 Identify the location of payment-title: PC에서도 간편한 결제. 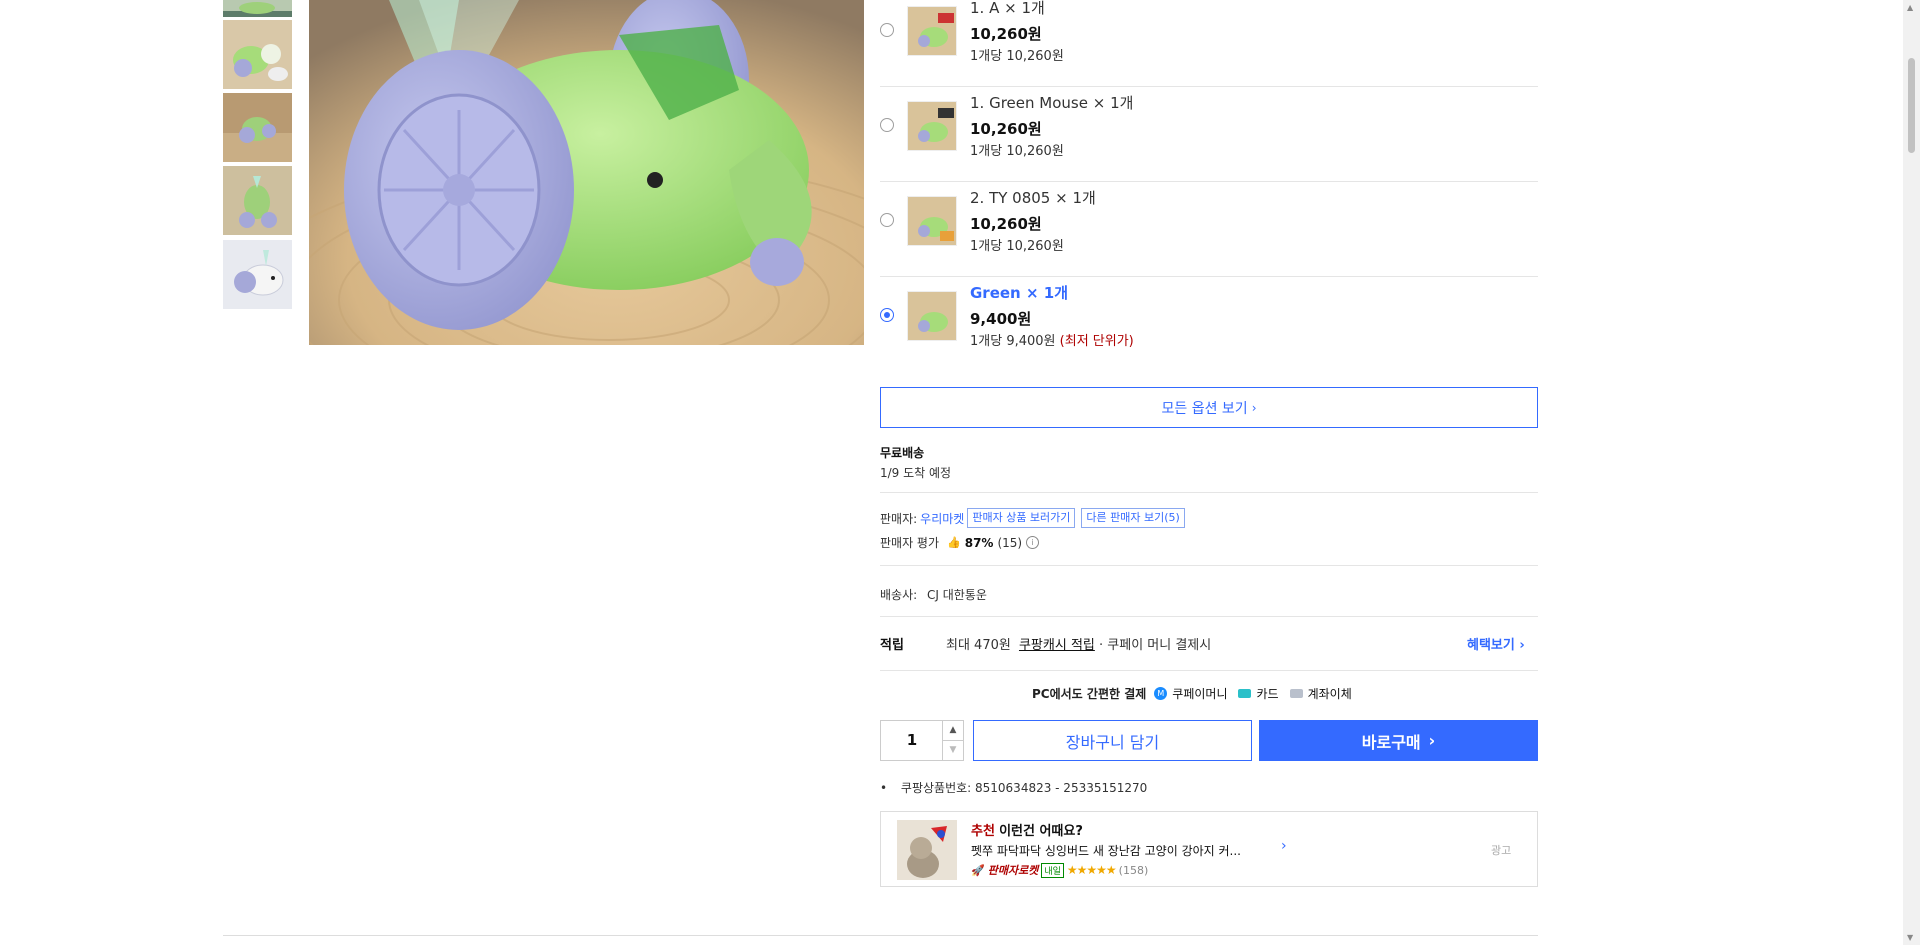
(1089, 694).